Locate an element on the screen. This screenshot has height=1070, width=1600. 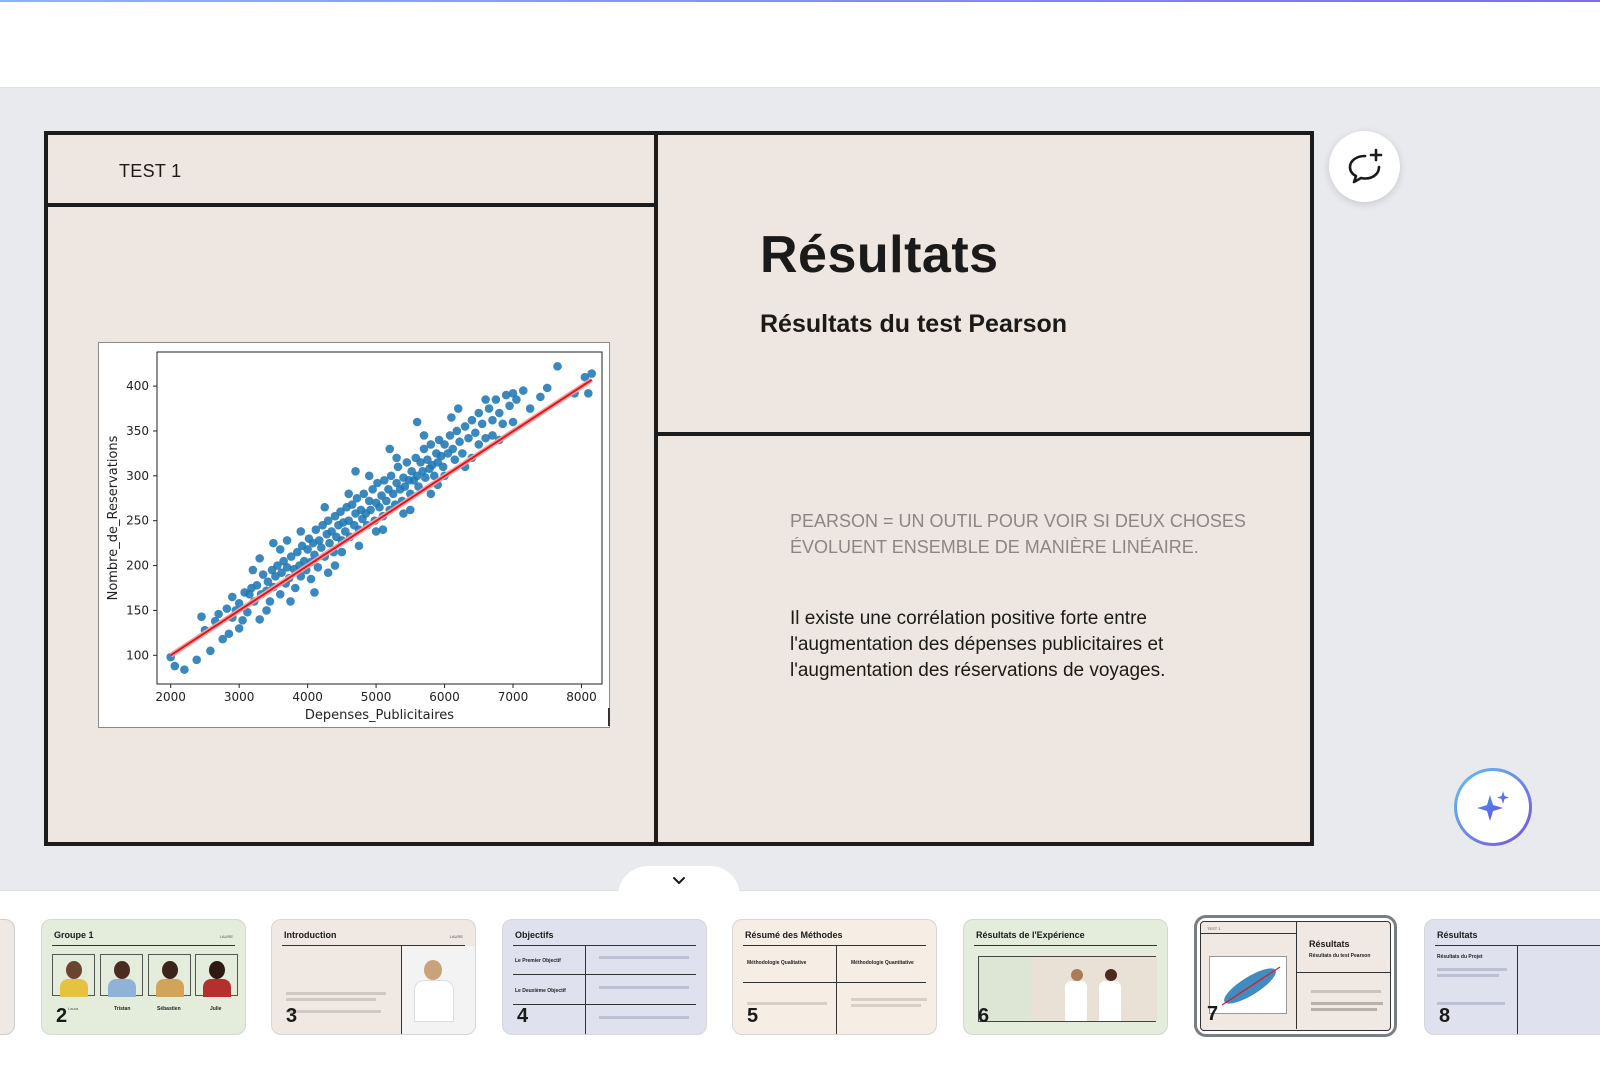
person-name: Julie is located at coordinates (216, 1009).